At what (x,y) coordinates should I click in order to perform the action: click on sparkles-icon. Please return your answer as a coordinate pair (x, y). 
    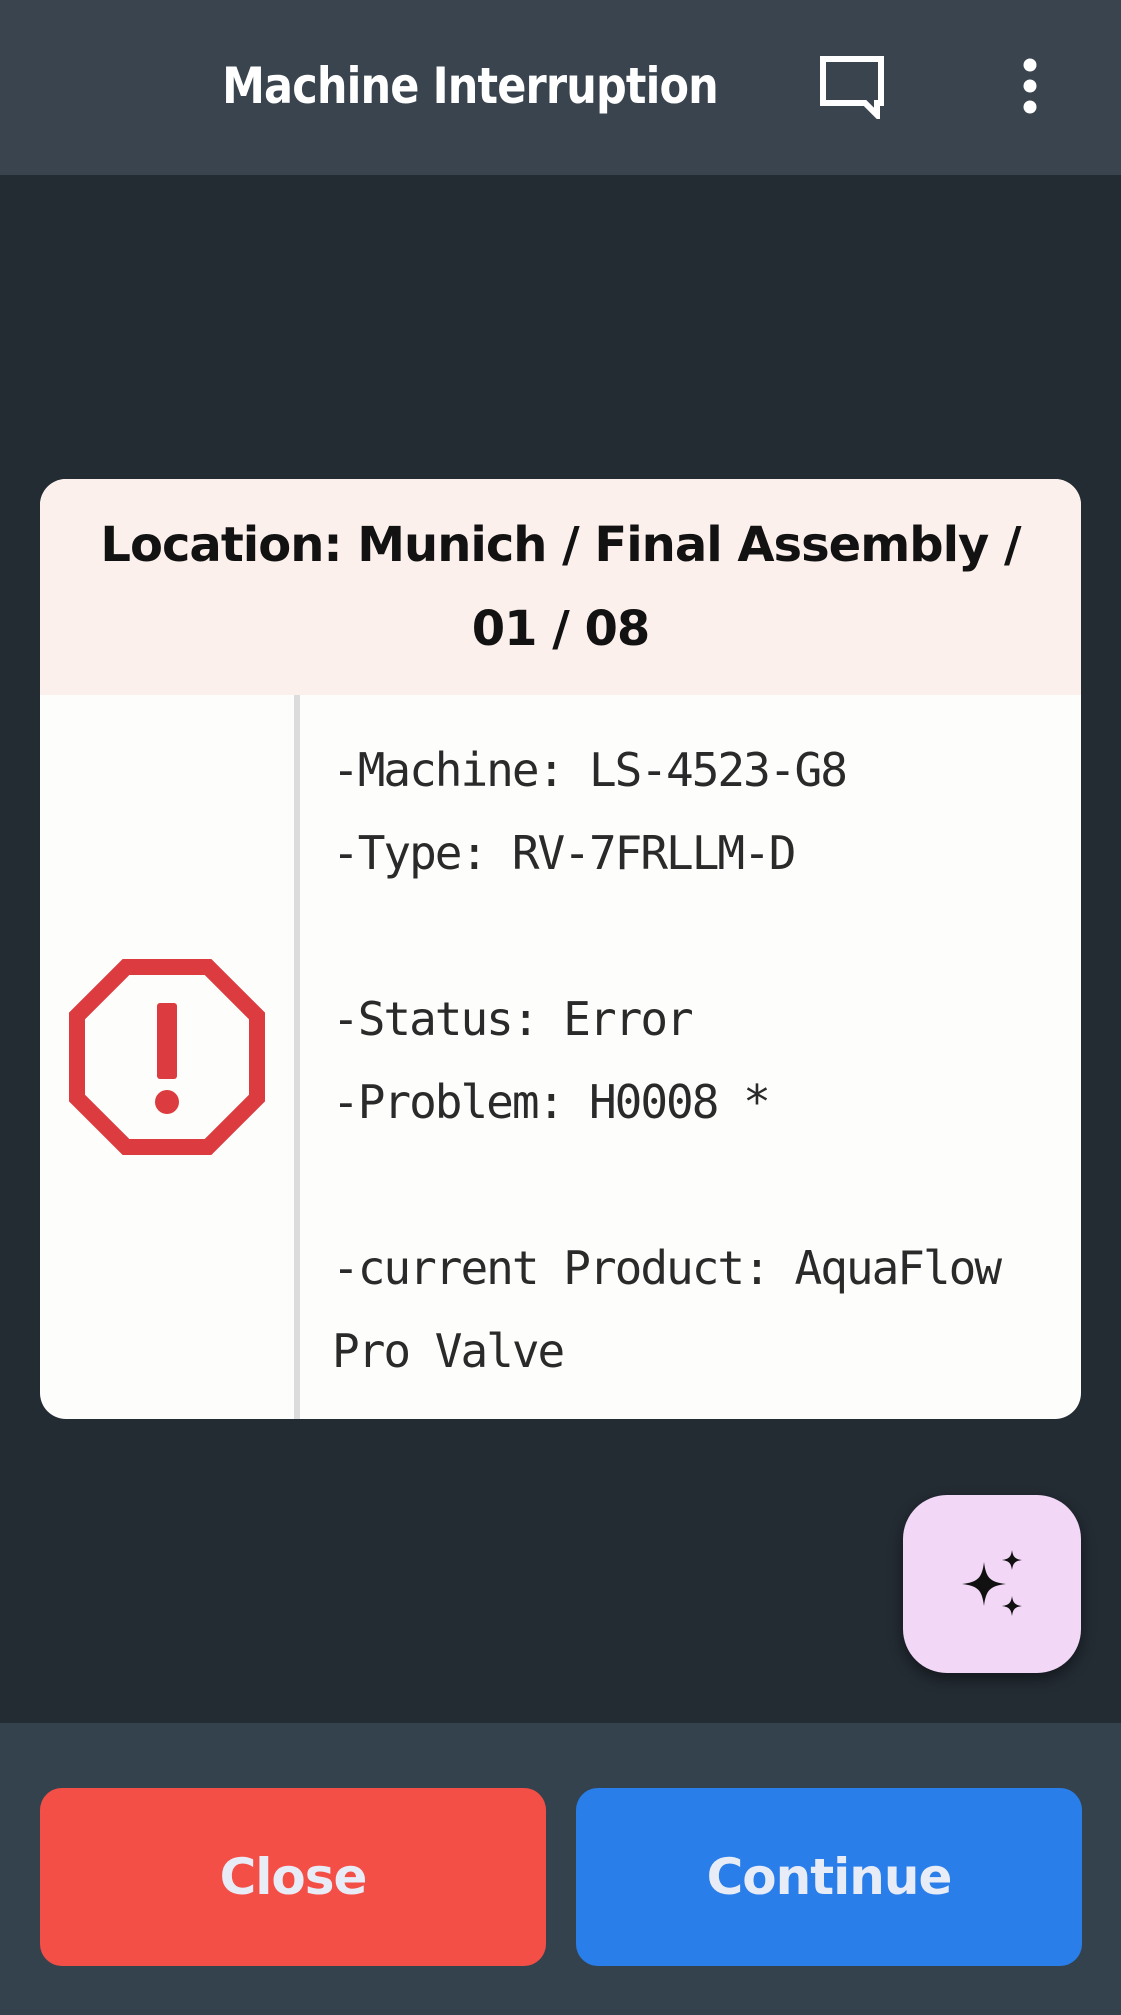
    Looking at the image, I should click on (992, 1583).